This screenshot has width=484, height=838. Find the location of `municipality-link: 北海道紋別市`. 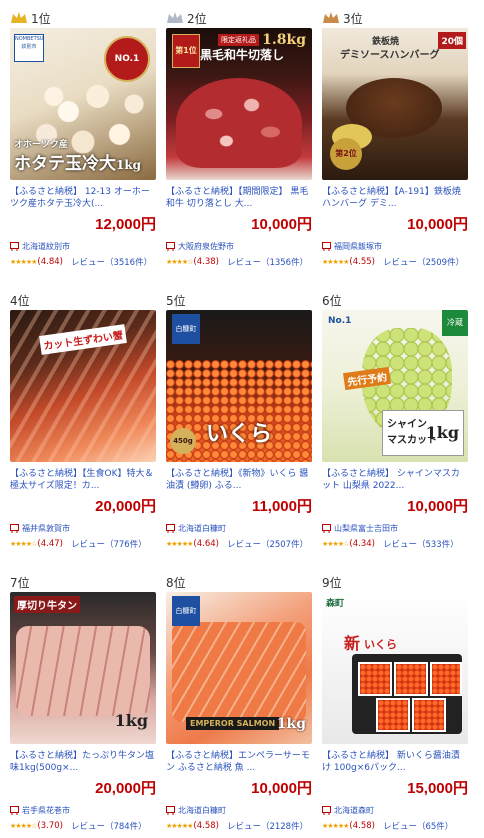

municipality-link: 北海道紋別市 is located at coordinates (83, 246).